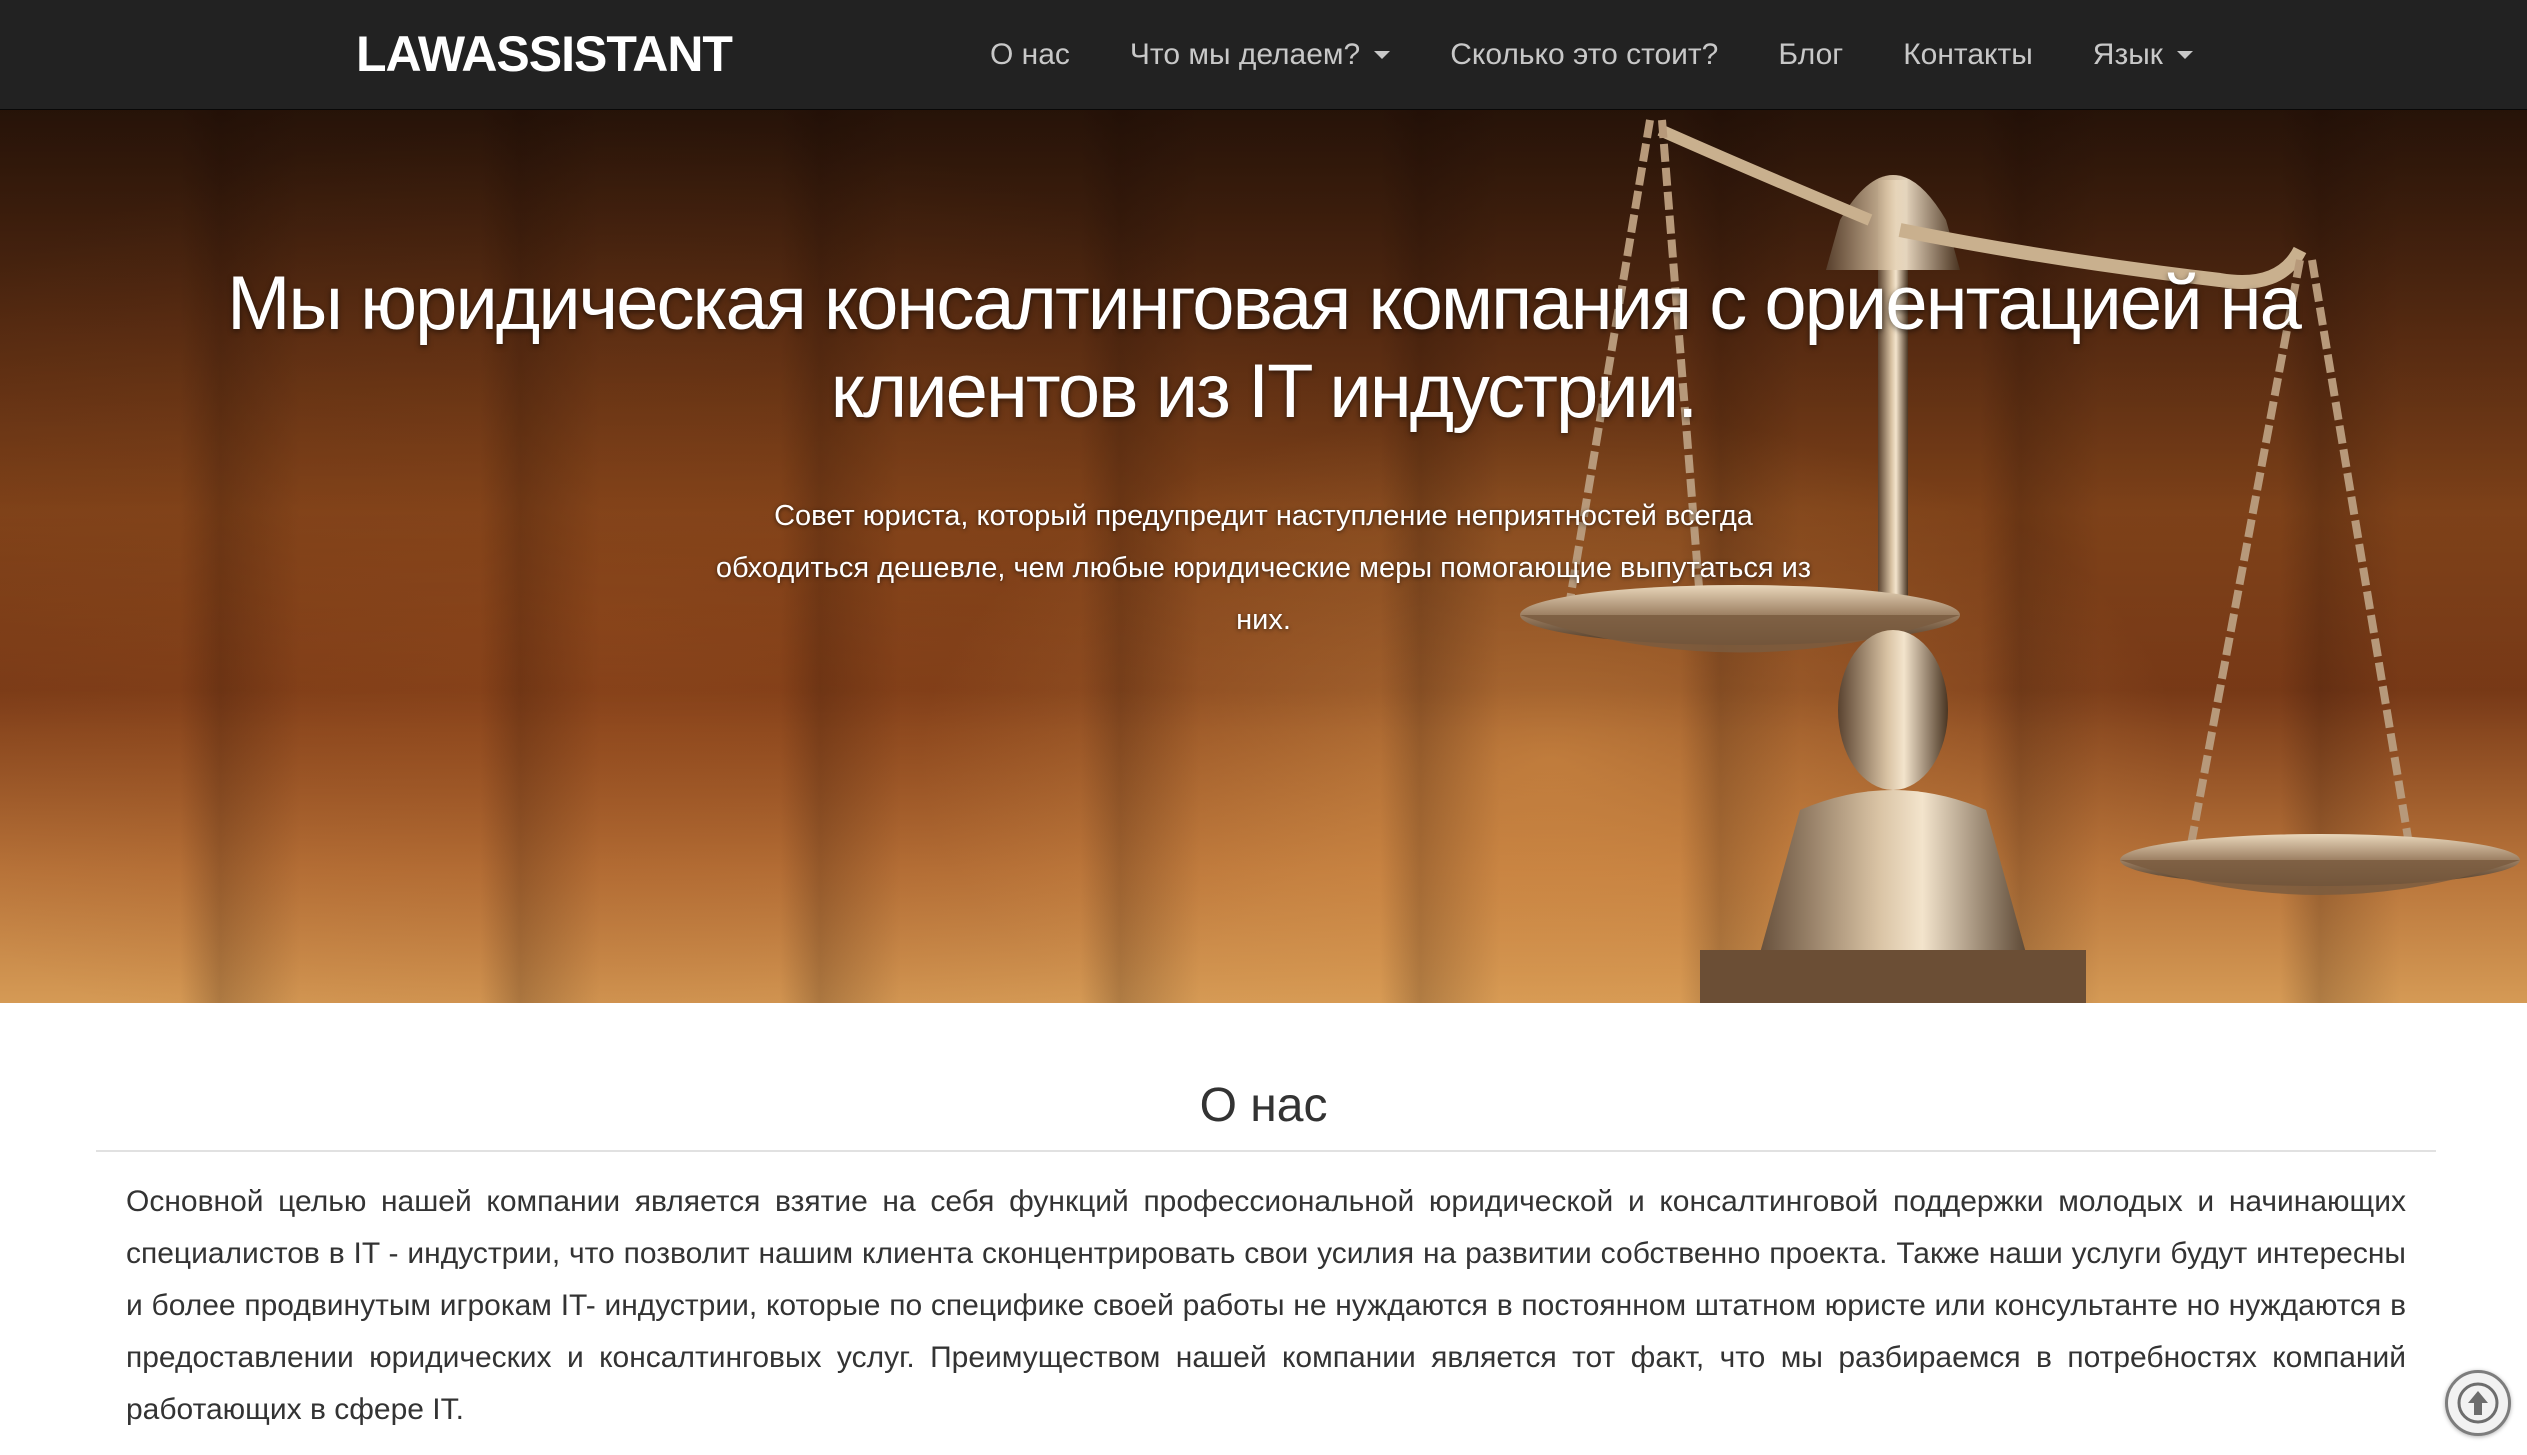  Describe the element at coordinates (1263, 1105) in the screenshot. I see `about-heading: О нас` at that location.